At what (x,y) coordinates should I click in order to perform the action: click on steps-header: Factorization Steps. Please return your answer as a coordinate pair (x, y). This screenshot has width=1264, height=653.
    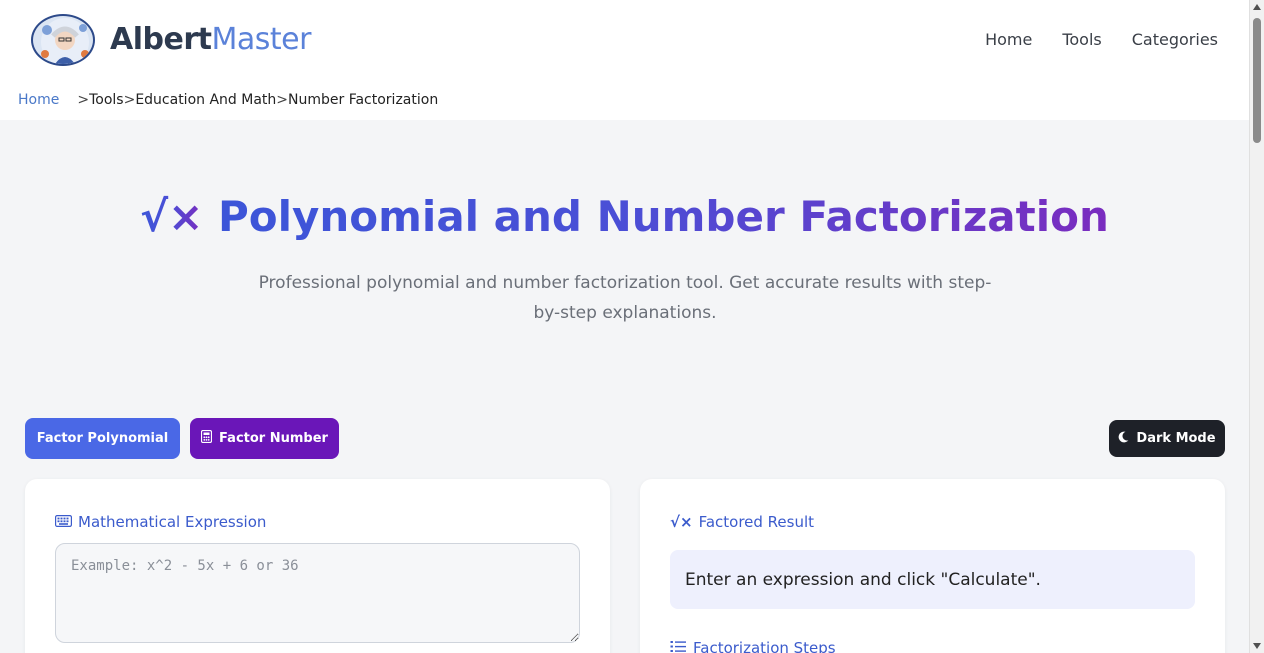
    Looking at the image, I should click on (753, 646).